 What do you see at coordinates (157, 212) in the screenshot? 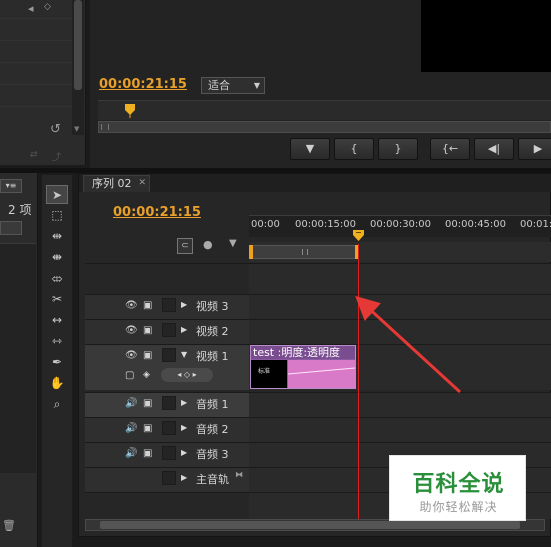
I see `timeline-timecode: 00:00:21:15` at bounding box center [157, 212].